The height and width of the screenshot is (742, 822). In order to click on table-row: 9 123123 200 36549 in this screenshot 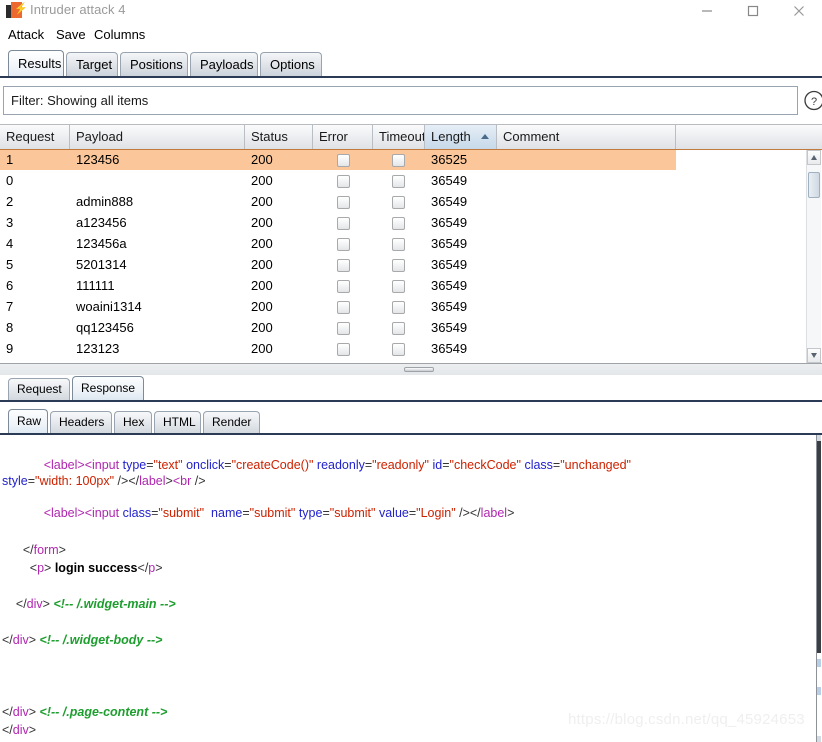, I will do `click(338, 349)`.